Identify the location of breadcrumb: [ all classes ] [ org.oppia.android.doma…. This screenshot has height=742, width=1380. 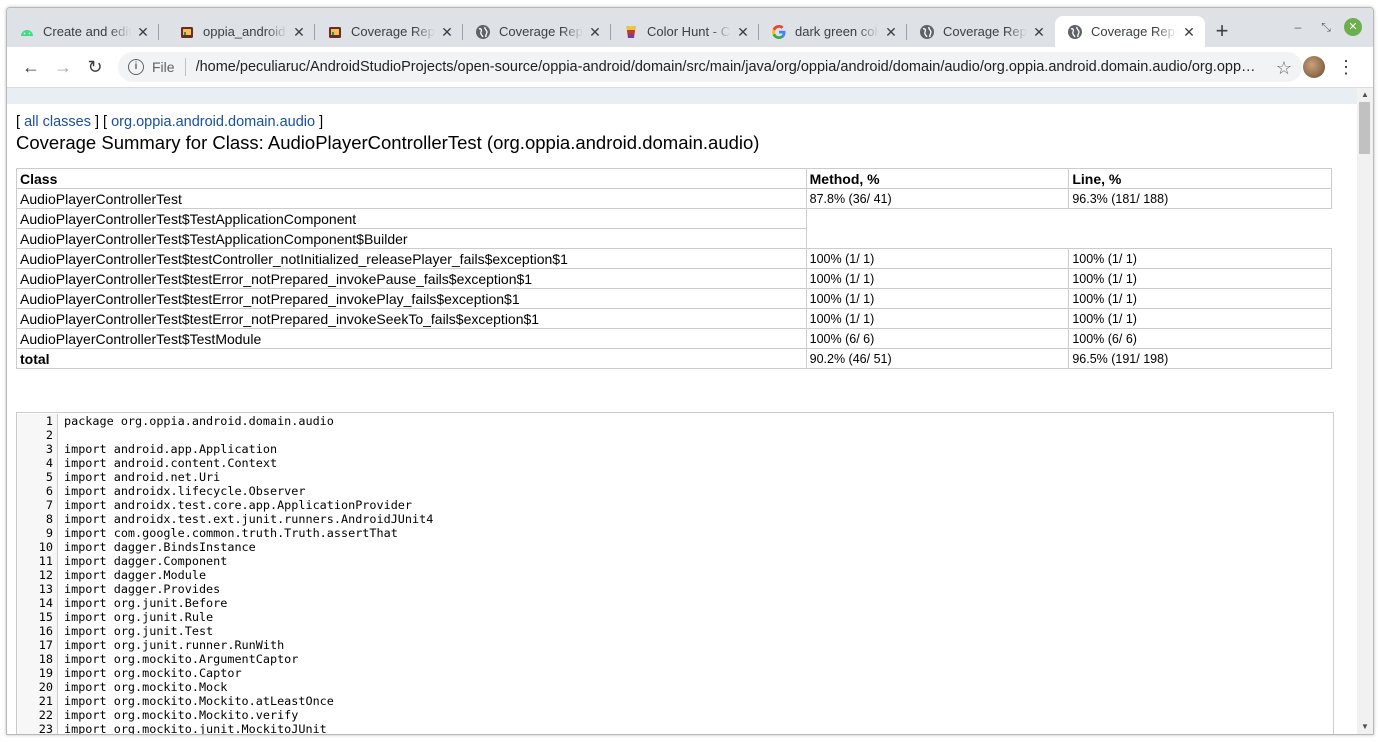
(169, 122).